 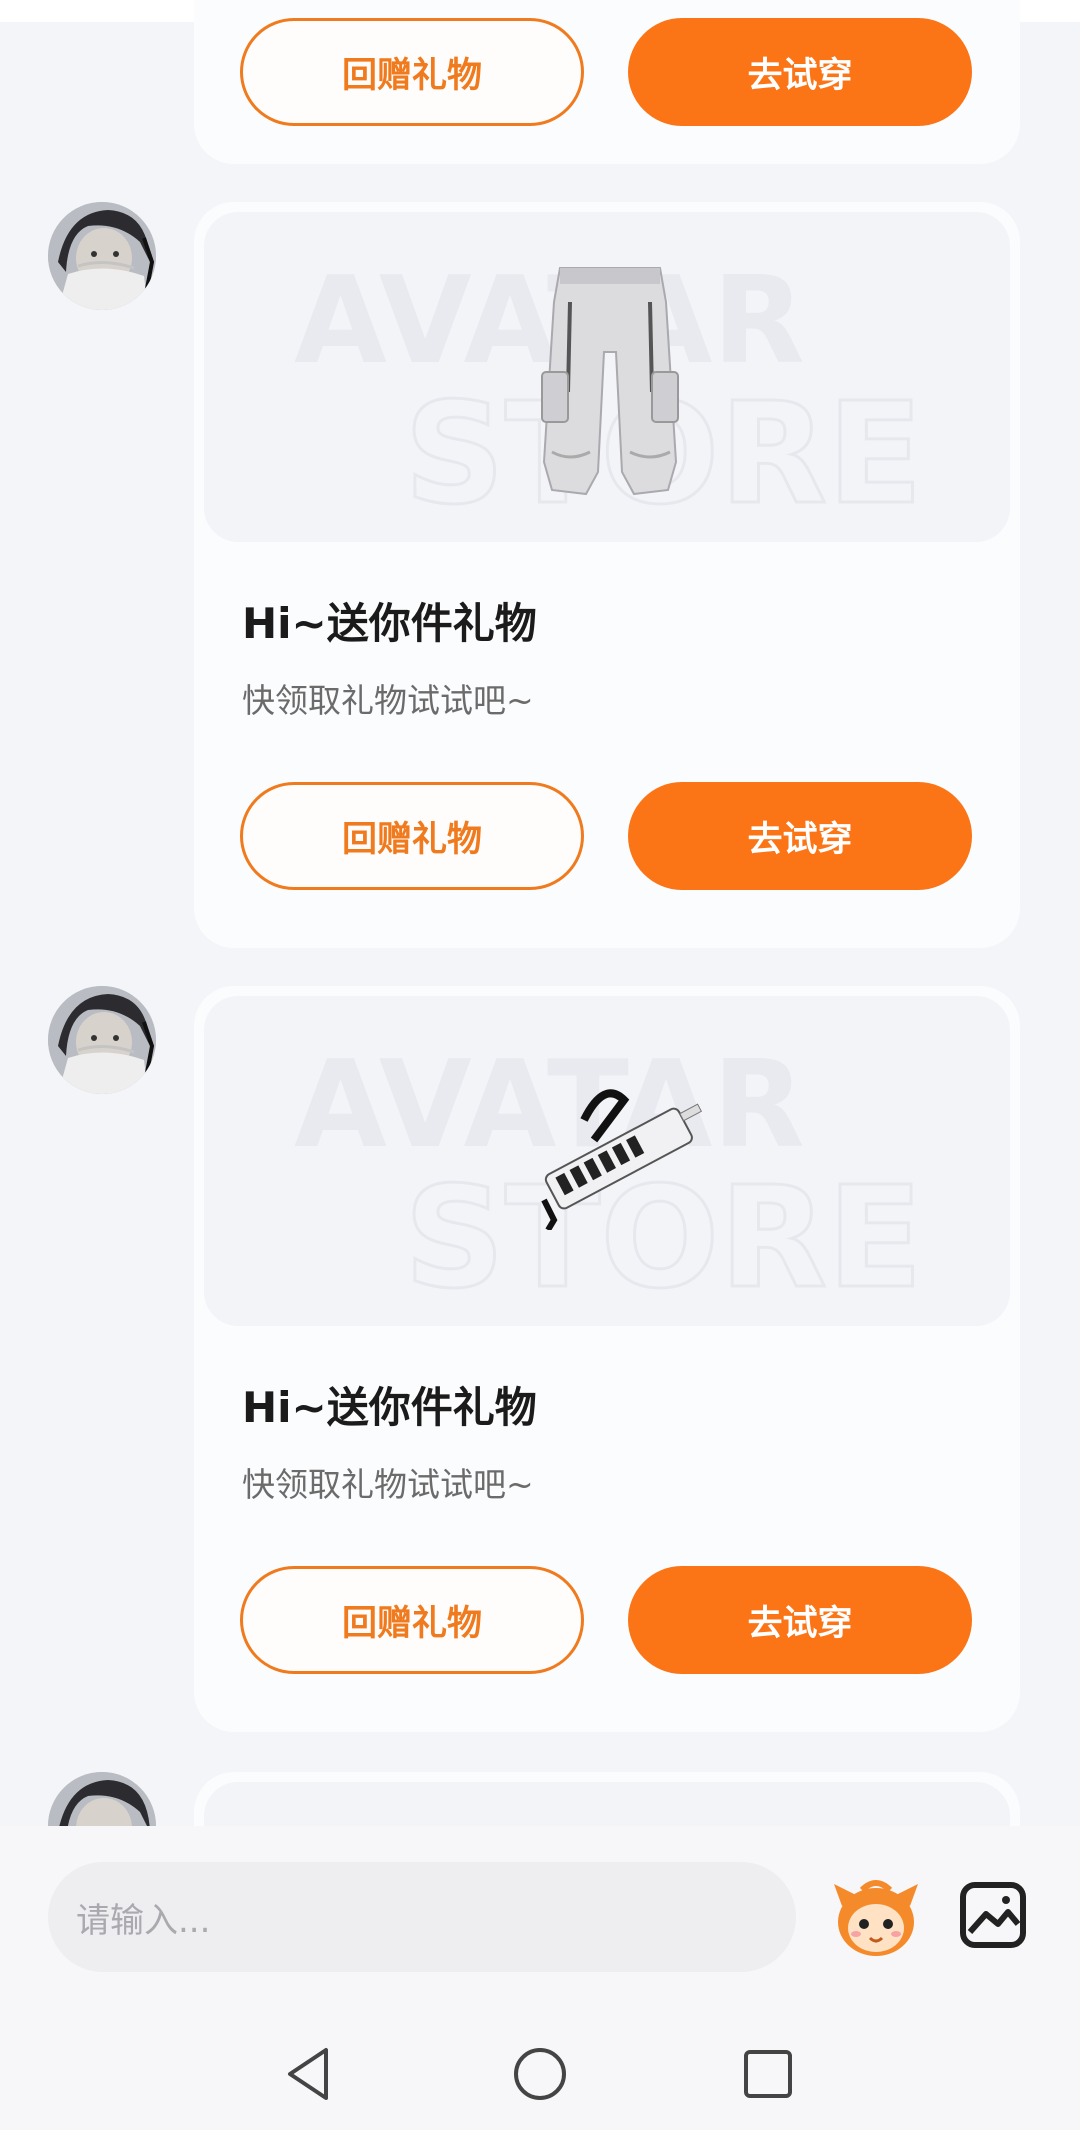 What do you see at coordinates (607, 1804) in the screenshot?
I see `gift-preview` at bounding box center [607, 1804].